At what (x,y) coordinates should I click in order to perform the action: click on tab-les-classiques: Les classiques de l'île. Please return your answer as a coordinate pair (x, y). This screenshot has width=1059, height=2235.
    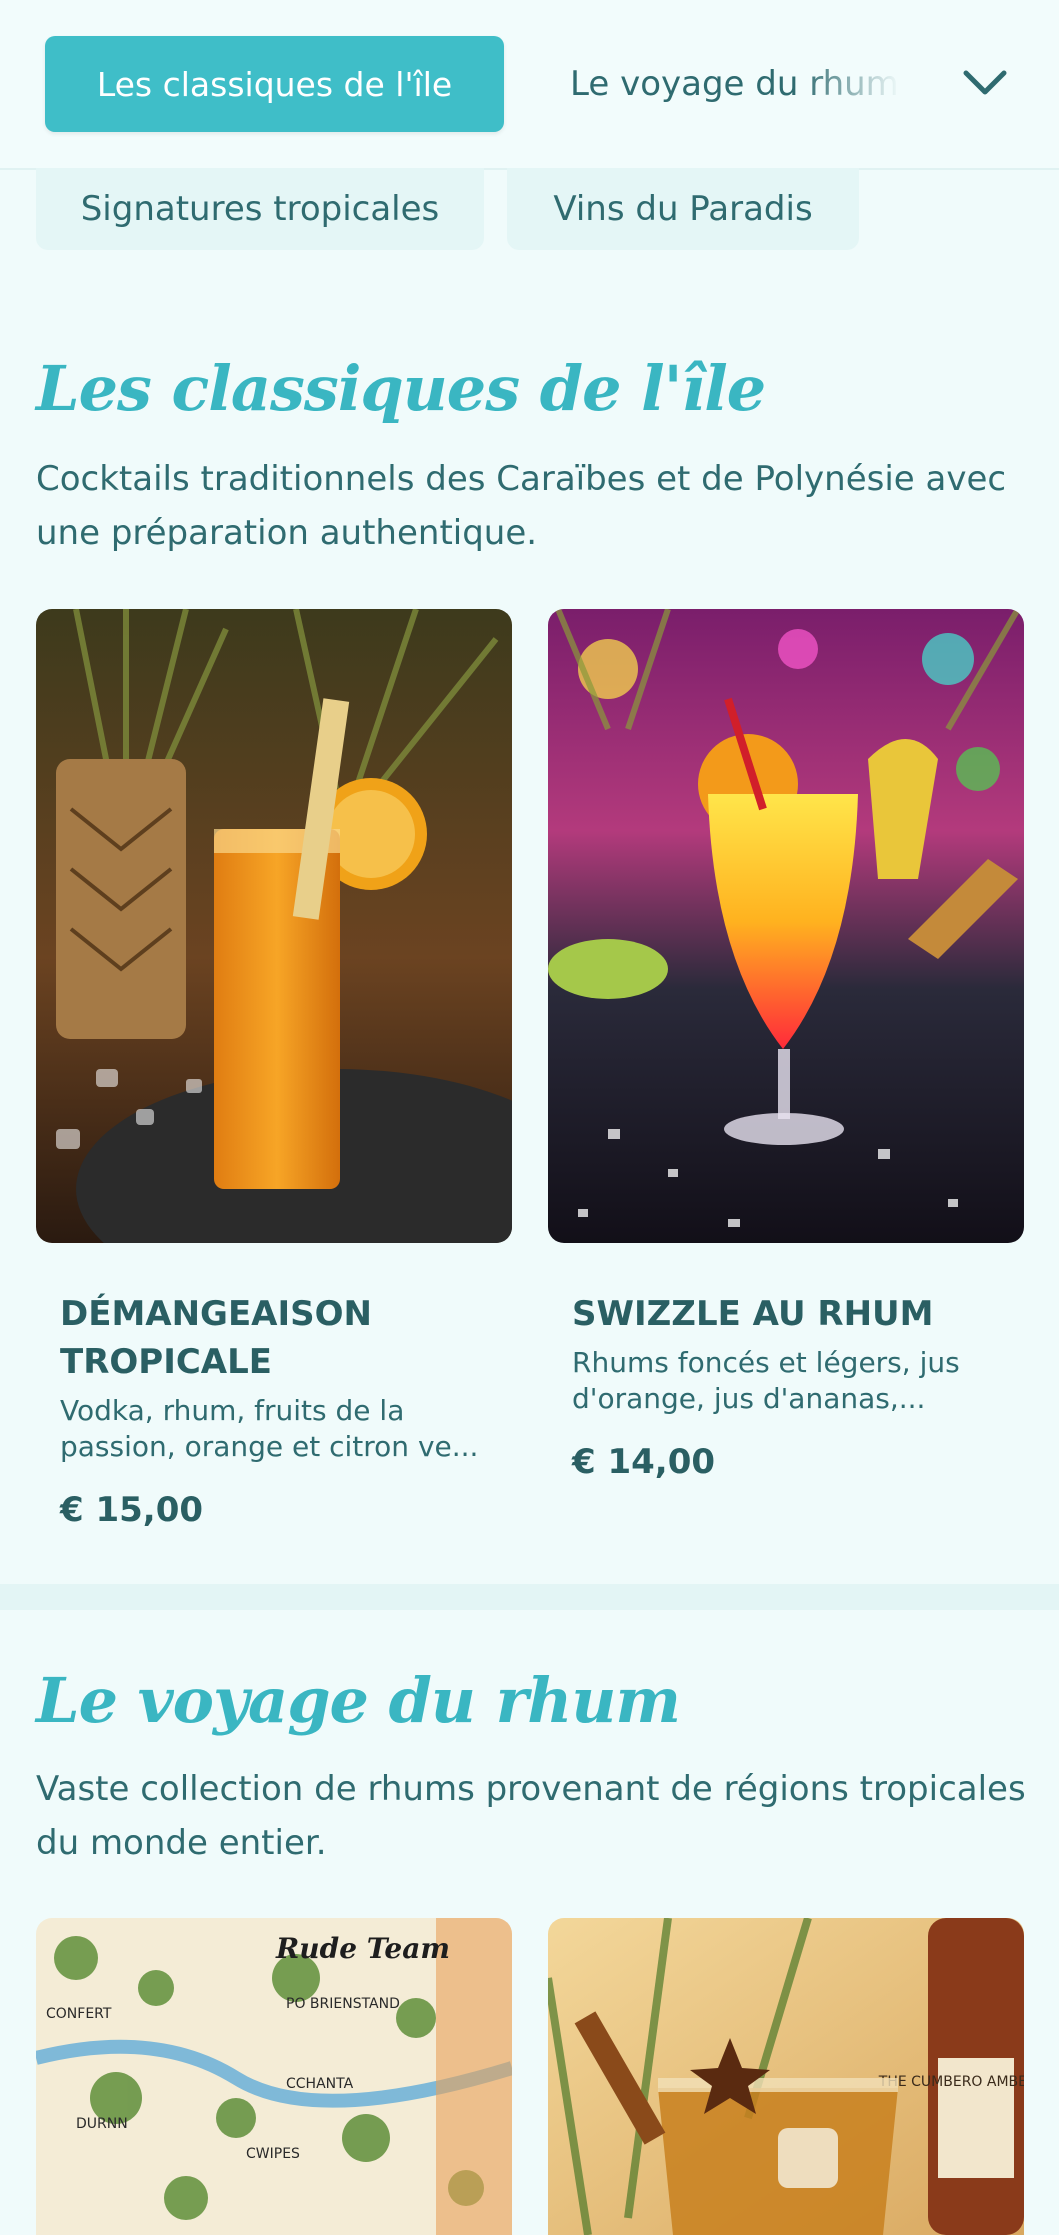
    Looking at the image, I should click on (274, 84).